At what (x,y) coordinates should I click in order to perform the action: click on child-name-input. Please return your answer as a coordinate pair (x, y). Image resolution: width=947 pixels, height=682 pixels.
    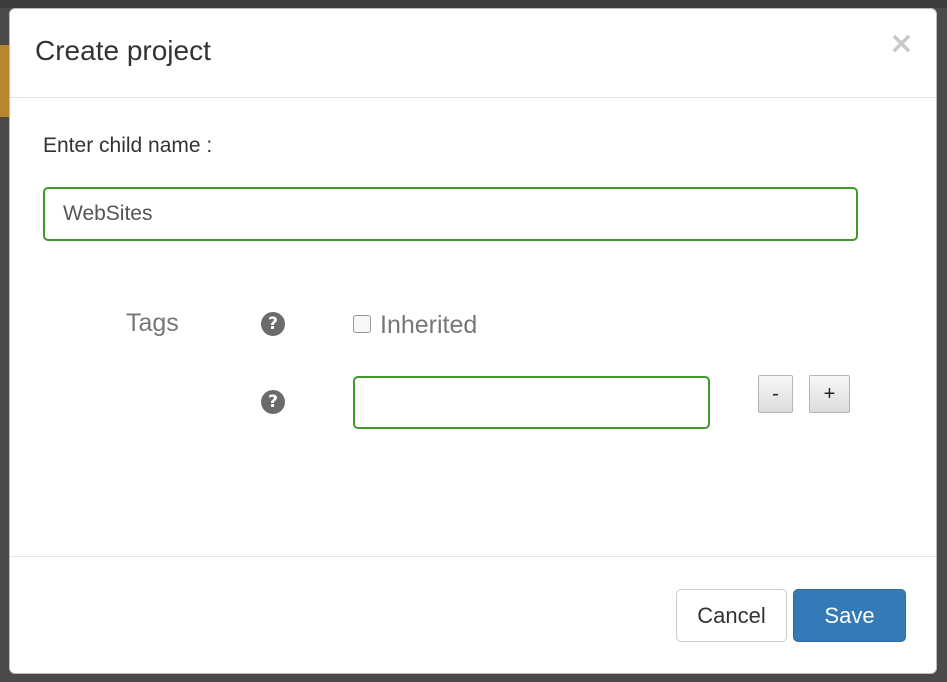
    Looking at the image, I should click on (450, 214).